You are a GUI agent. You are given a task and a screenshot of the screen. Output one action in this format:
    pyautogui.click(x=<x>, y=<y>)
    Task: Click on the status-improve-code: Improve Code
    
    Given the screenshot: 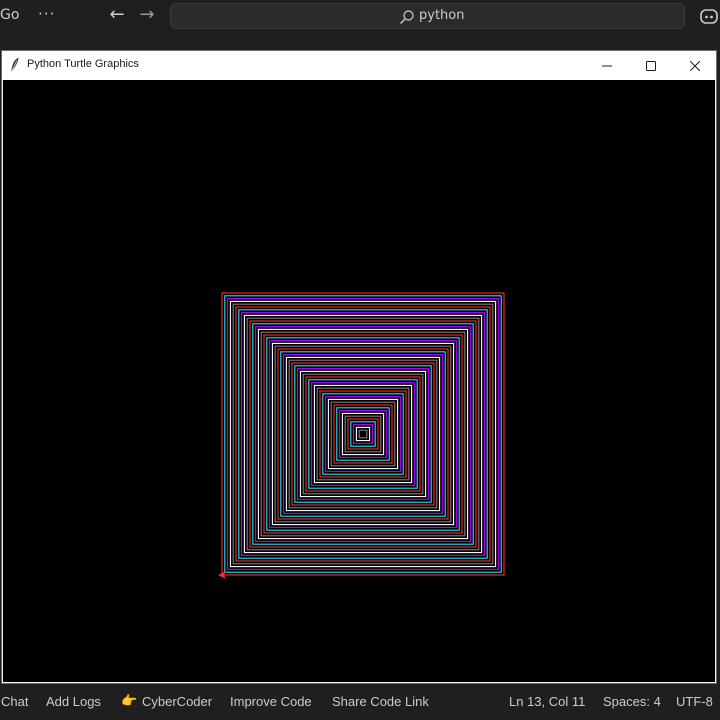 What is the action you would take?
    pyautogui.click(x=271, y=701)
    